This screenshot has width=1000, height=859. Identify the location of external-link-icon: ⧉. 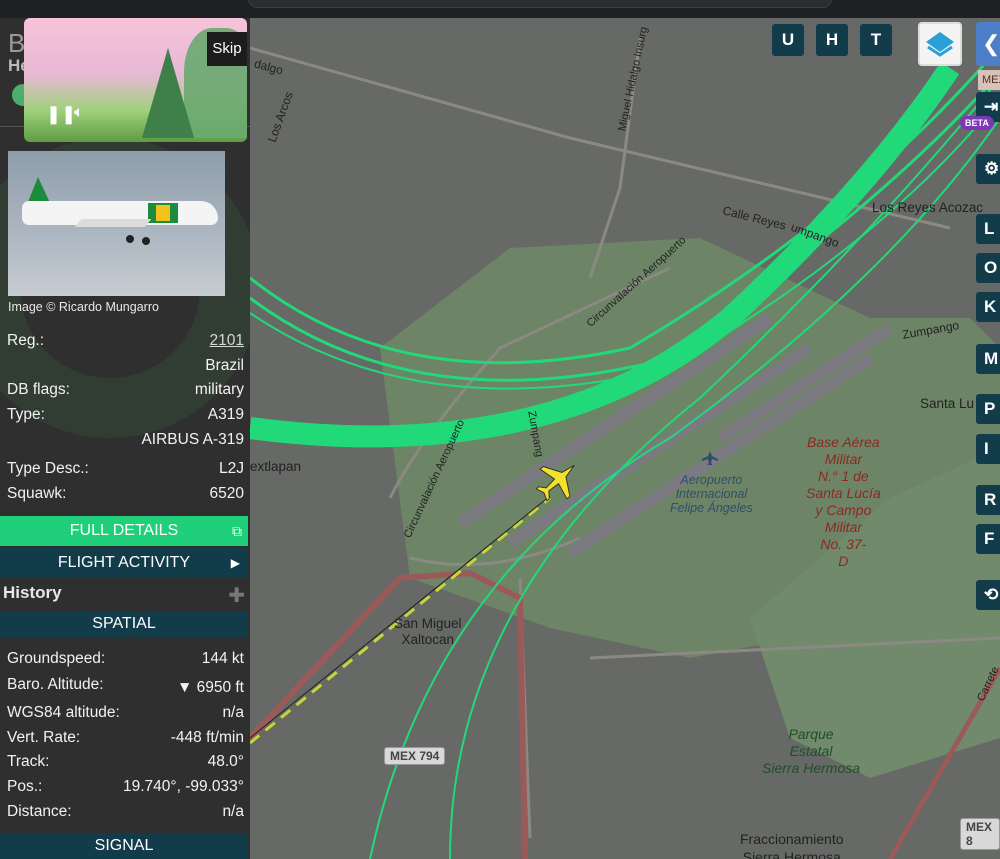
(237, 531).